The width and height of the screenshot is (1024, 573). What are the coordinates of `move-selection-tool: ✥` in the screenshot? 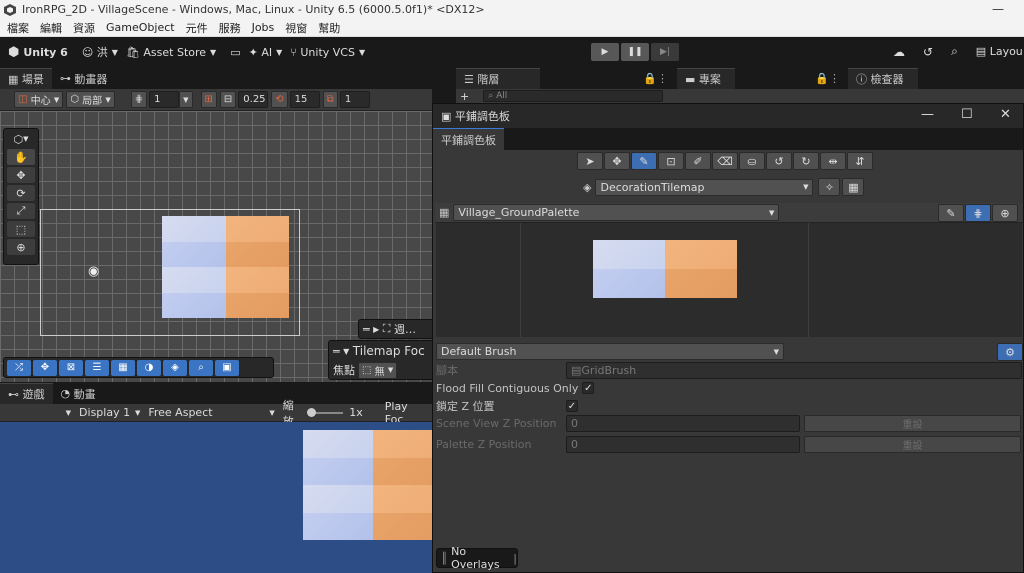 It's located at (45, 367).